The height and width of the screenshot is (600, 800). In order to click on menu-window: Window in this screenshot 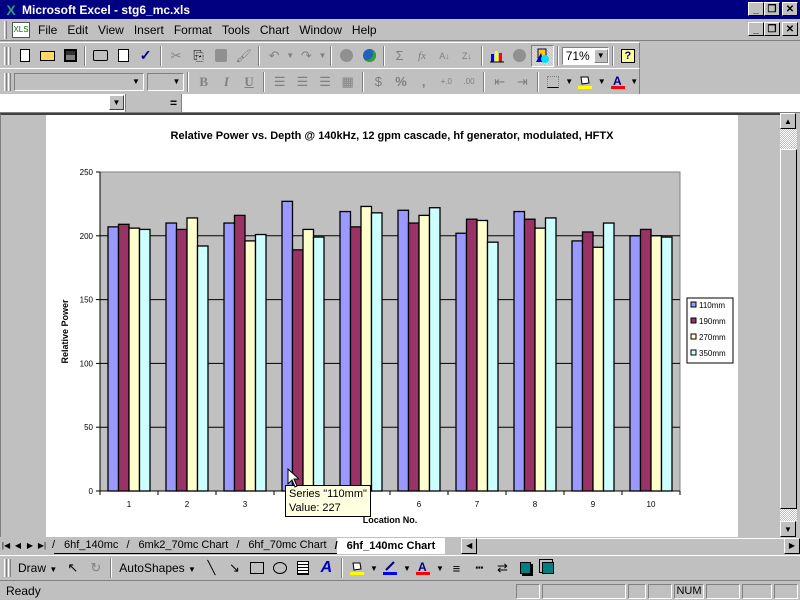, I will do `click(321, 30)`.